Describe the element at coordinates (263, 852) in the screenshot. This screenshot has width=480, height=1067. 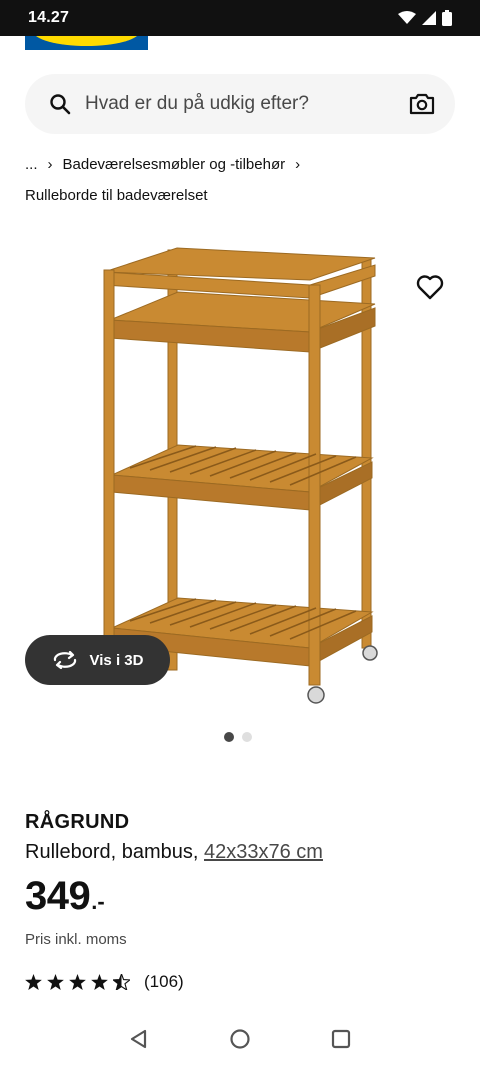
I see `product-dimensions-link: 42x33x76 cm` at that location.